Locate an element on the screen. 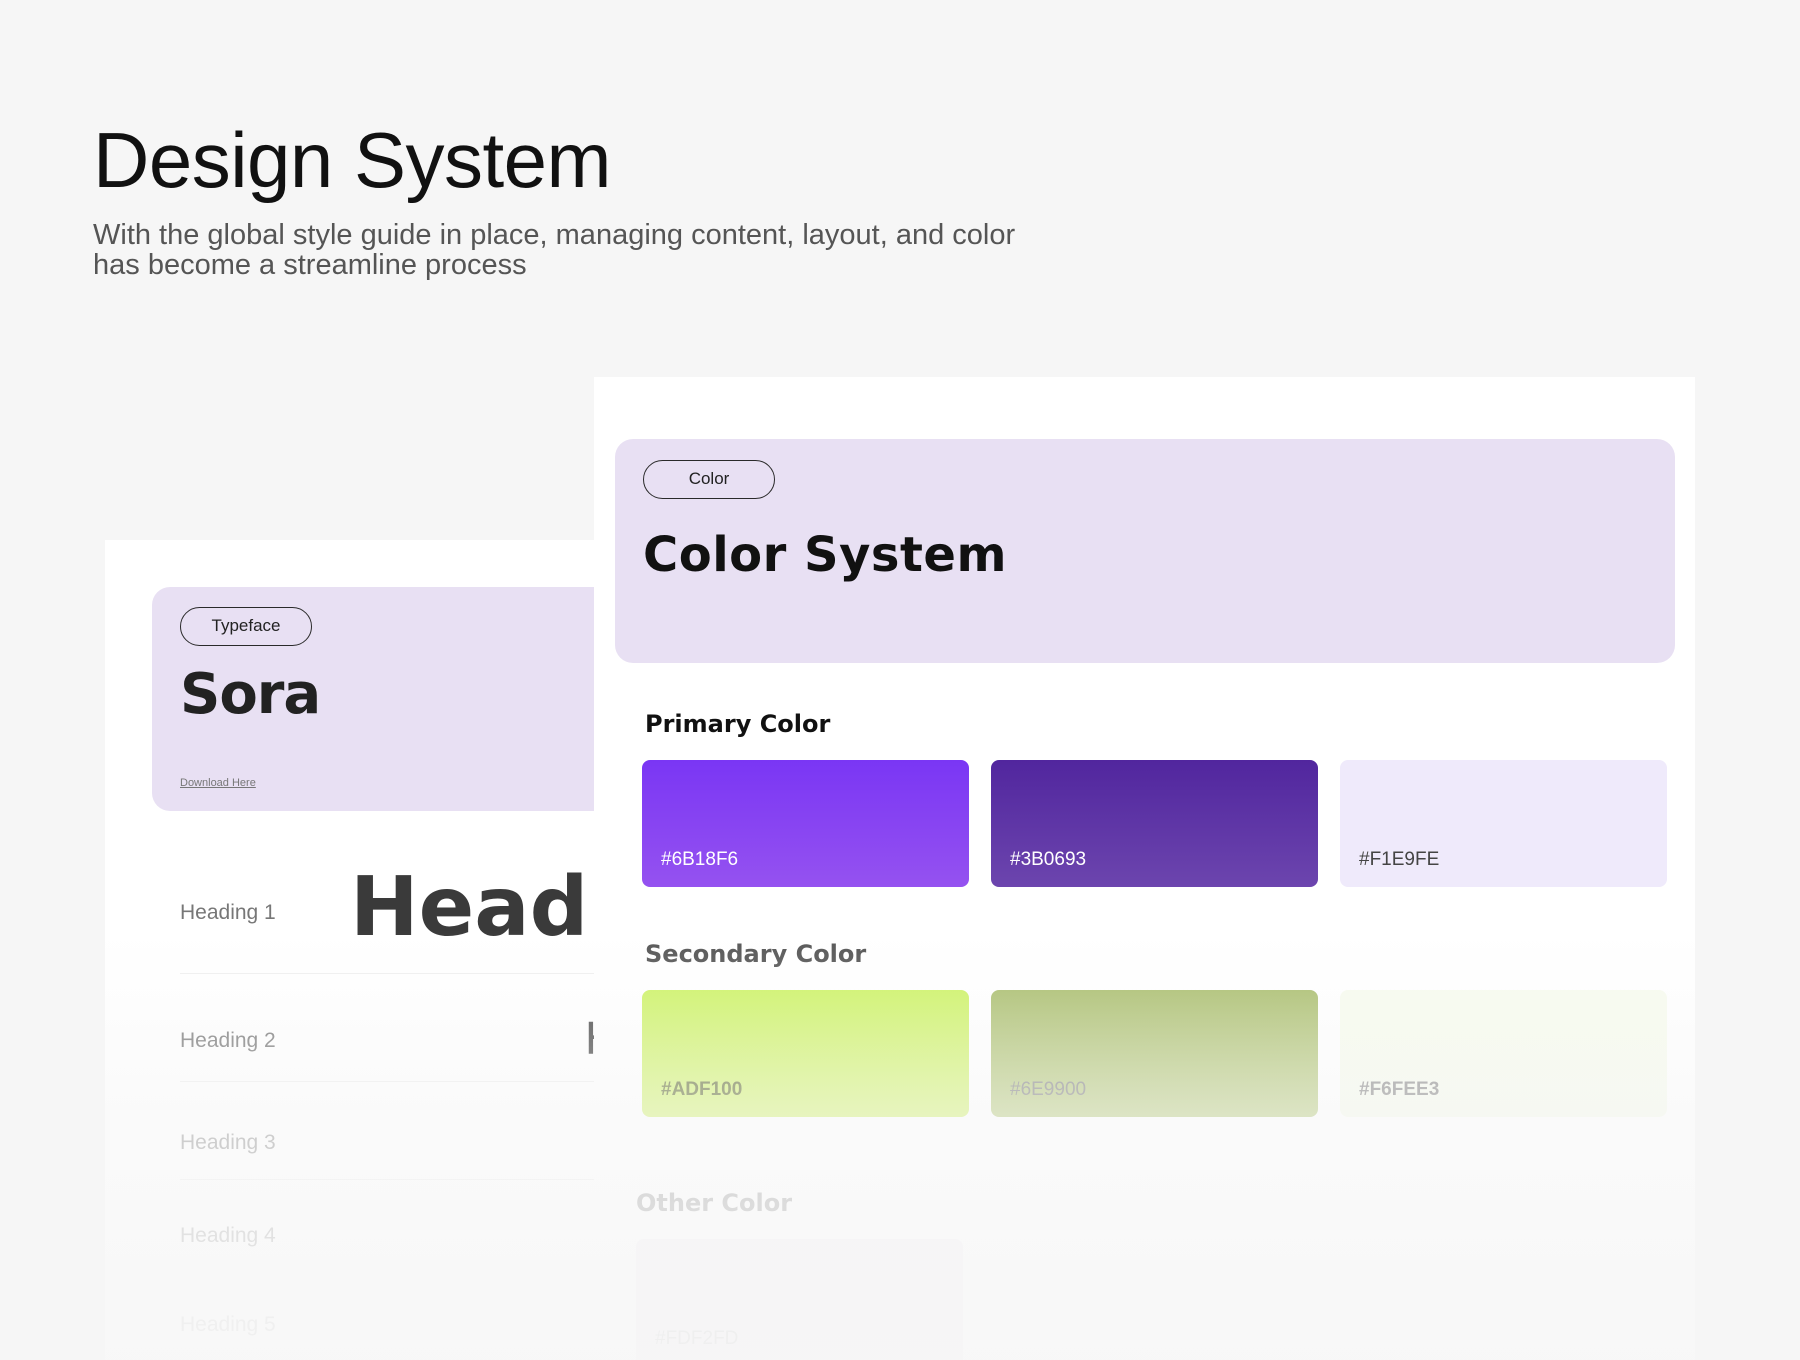 Image resolution: width=1800 pixels, height=1360 pixels. swatch-hex: #6B18F6 is located at coordinates (700, 859).